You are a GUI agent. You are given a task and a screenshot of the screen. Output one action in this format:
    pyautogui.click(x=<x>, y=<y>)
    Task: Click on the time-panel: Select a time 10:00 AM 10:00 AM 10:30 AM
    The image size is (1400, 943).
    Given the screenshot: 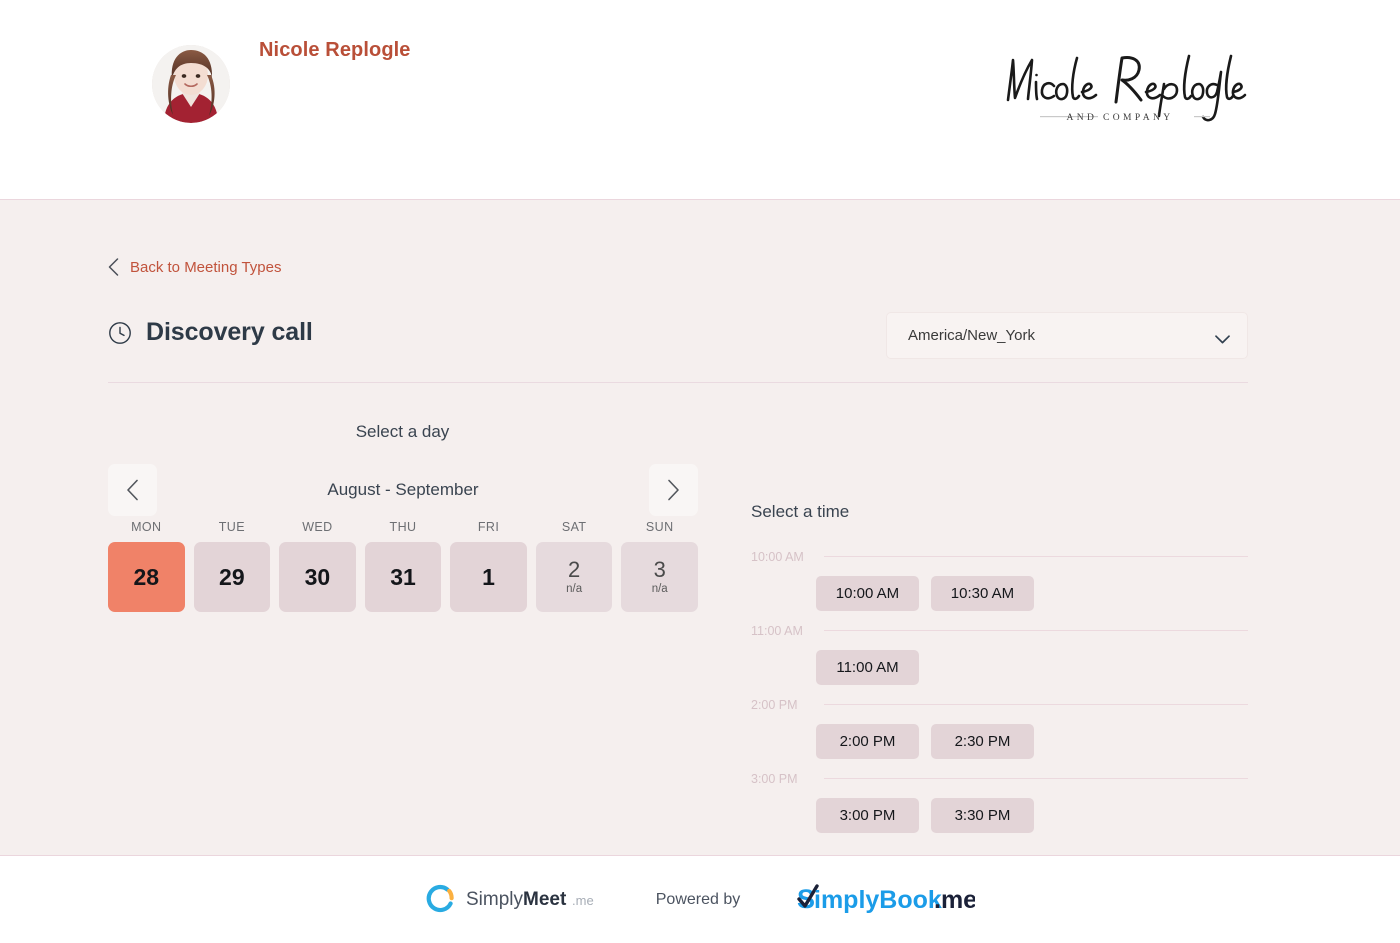 What is the action you would take?
    pyautogui.click(x=999, y=673)
    